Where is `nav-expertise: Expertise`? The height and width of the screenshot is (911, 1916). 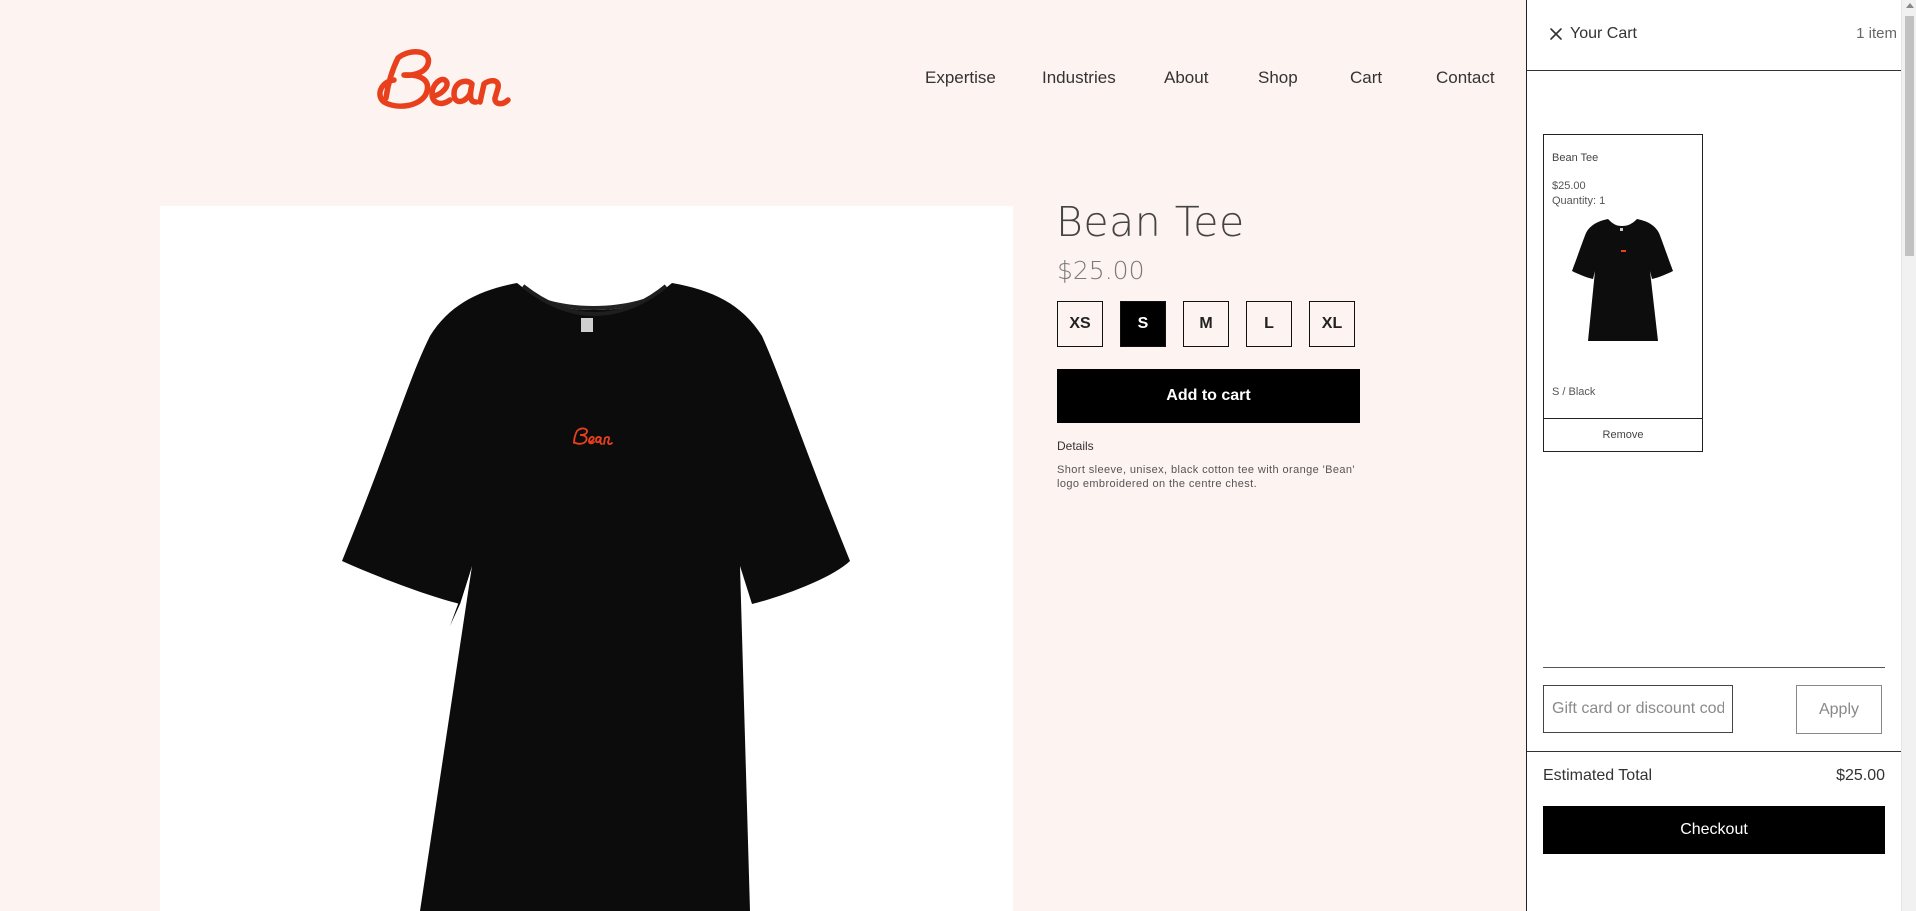 nav-expertise: Expertise is located at coordinates (960, 78).